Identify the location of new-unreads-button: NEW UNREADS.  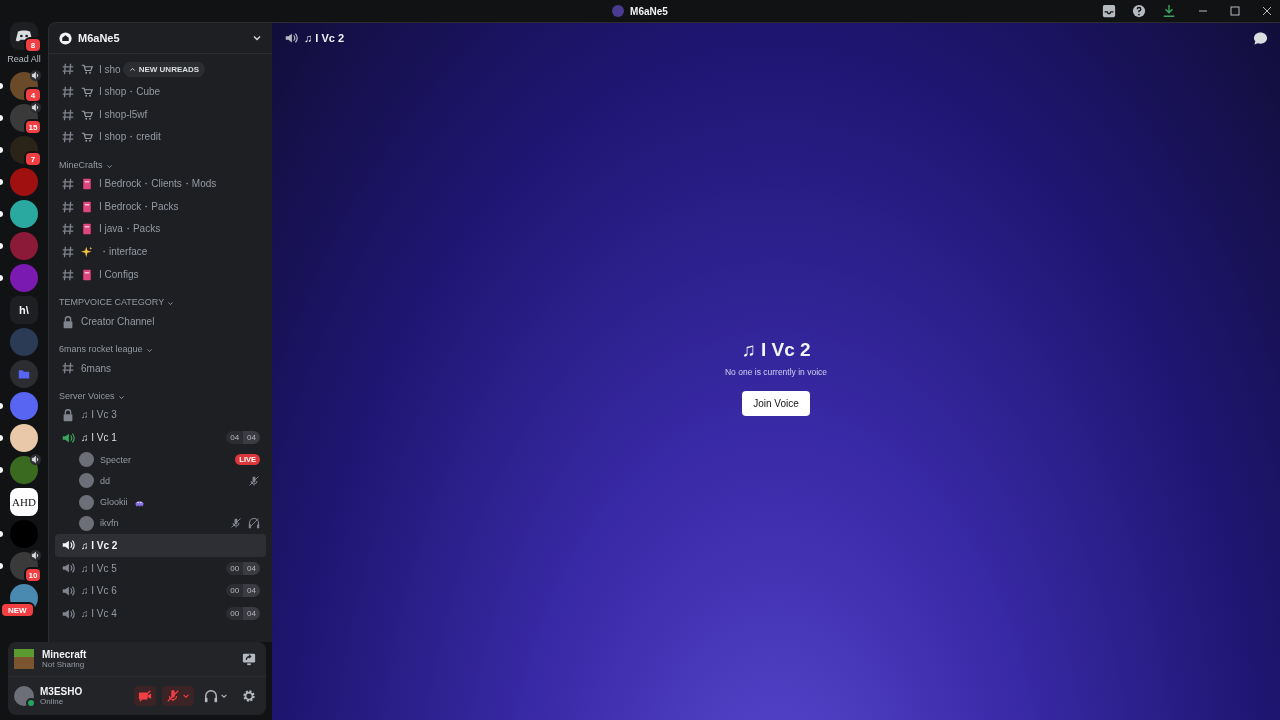
(164, 69).